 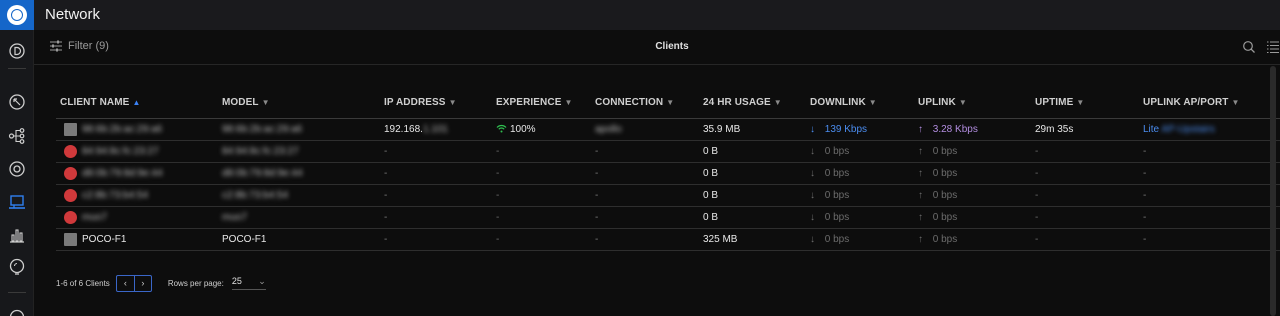 I want to click on sidebar-item-dashboard, so click(x=17, y=51).